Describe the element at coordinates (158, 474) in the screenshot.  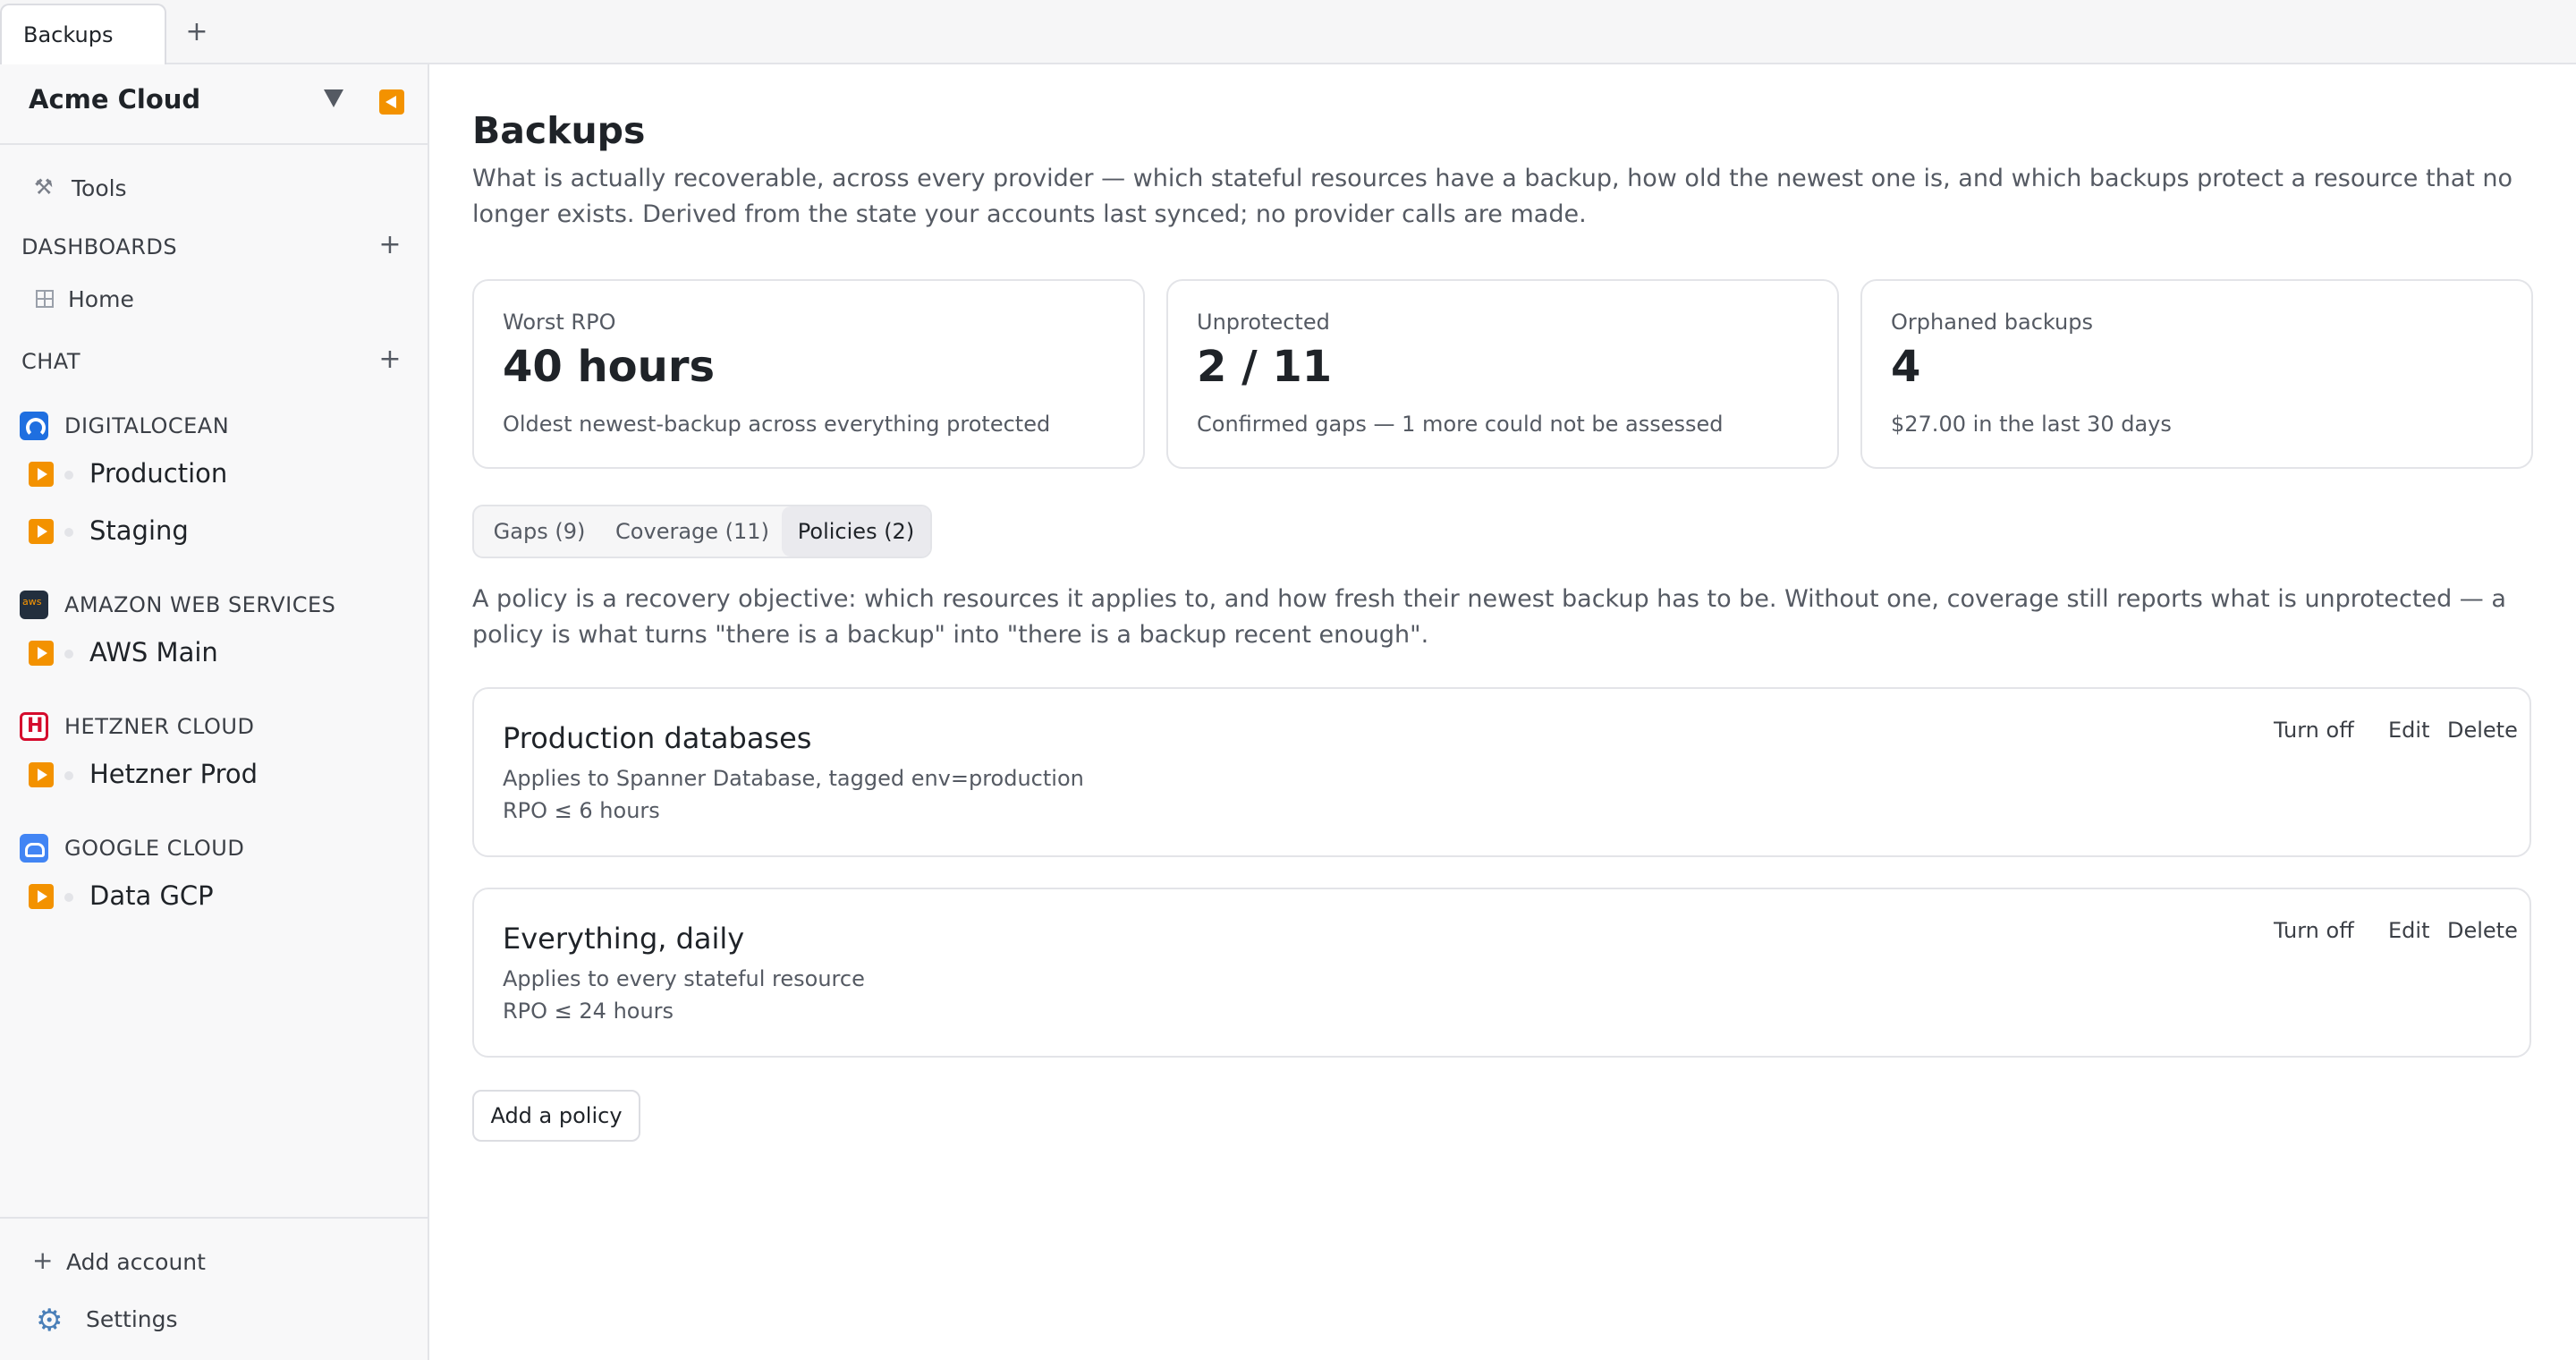
I see `account-label: Production` at that location.